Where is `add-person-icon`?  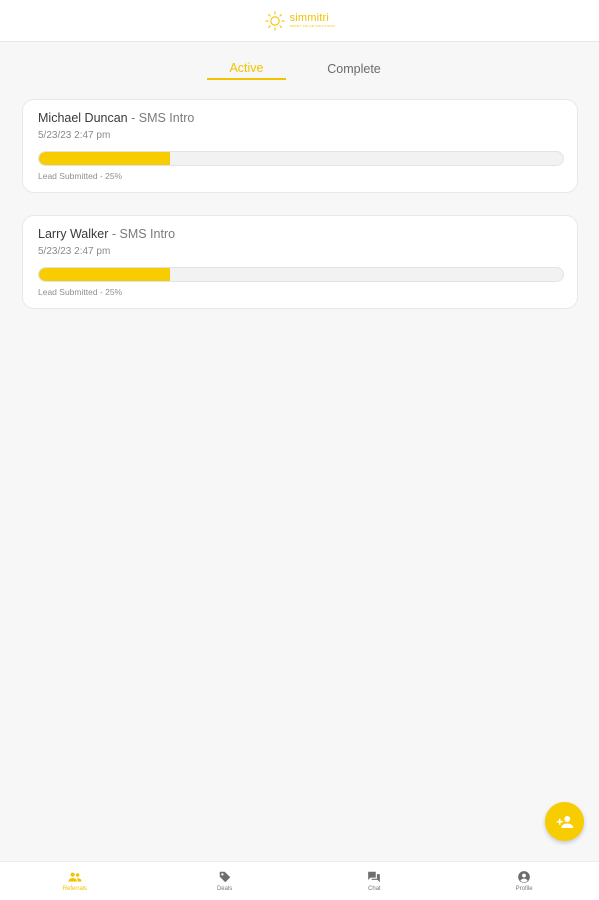
add-person-icon is located at coordinates (564, 821).